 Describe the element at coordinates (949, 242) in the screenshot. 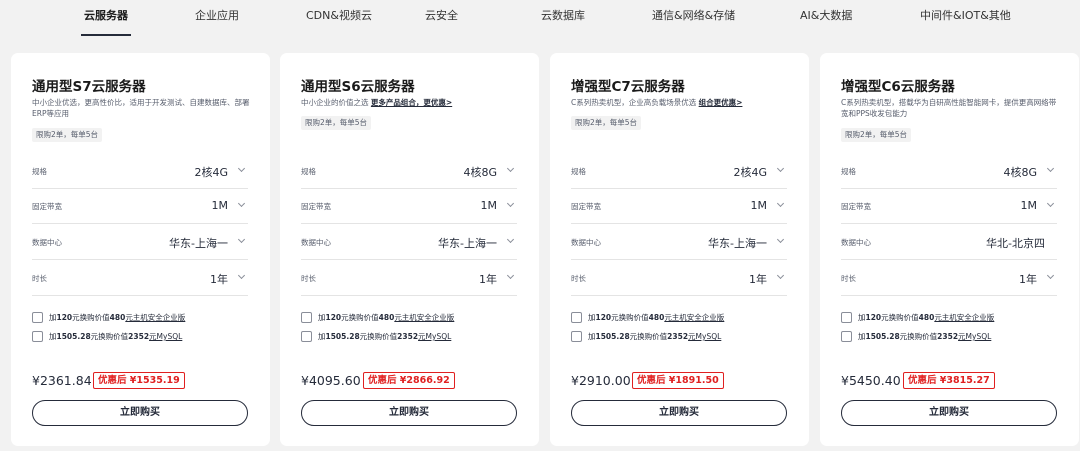

I see `datacenter-row: 数据中心 华北-北京四` at that location.